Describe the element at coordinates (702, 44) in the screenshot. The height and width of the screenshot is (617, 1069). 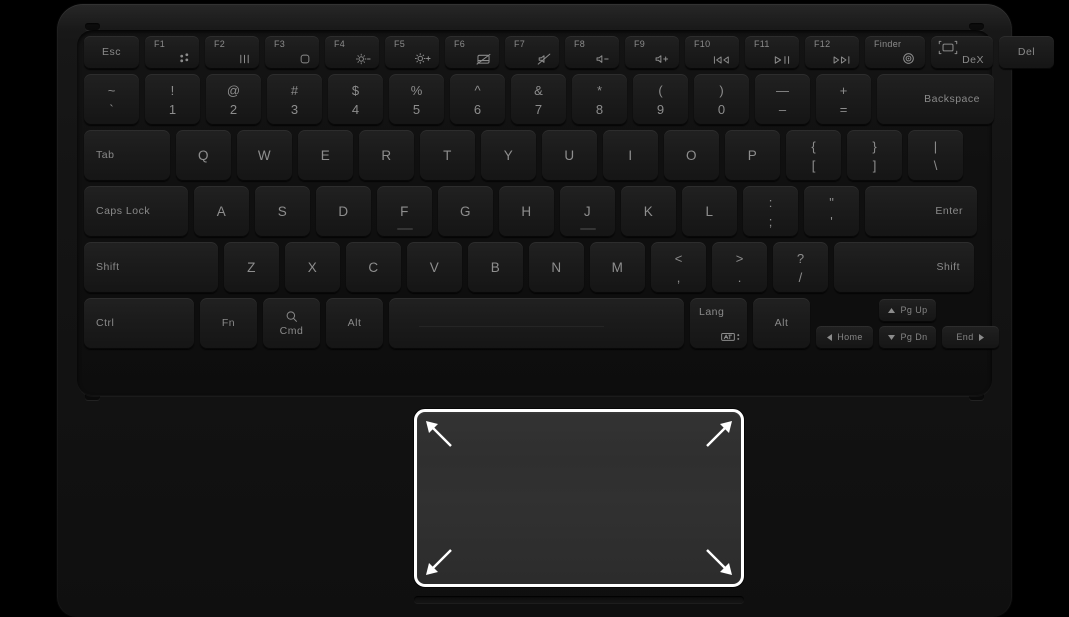
I see `key-fn-label: F10` at that location.